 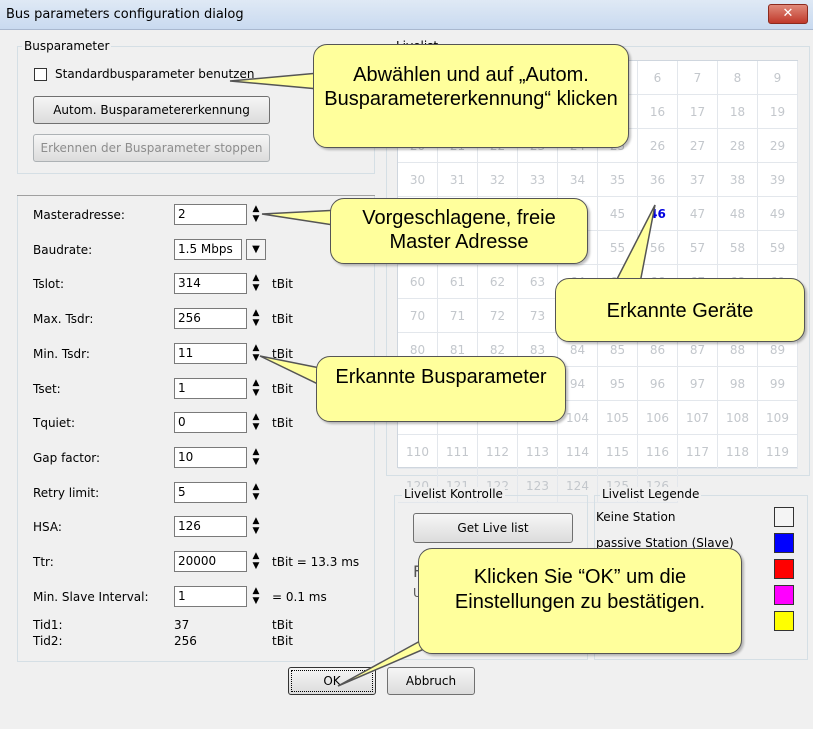 I want to click on callout-pointer-devices, so click(x=634, y=244).